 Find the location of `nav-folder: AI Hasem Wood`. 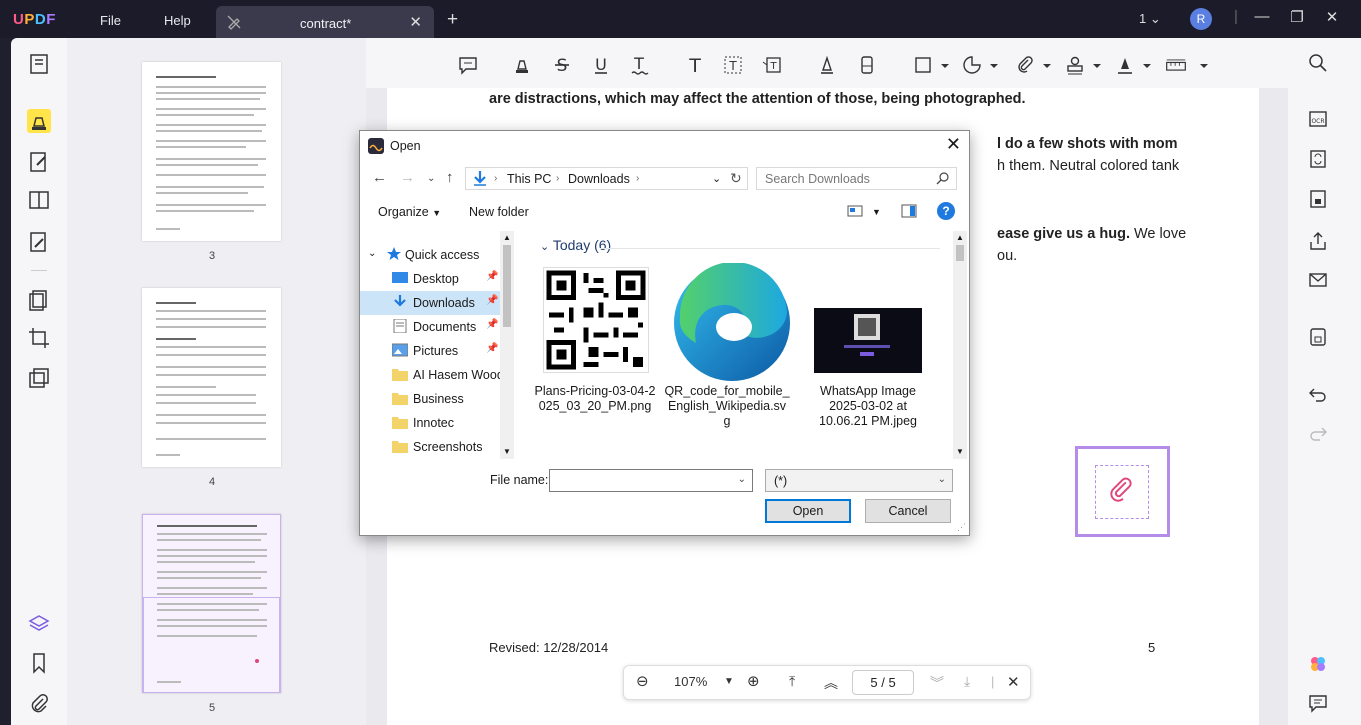

nav-folder: AI Hasem Wood is located at coordinates (432, 375).